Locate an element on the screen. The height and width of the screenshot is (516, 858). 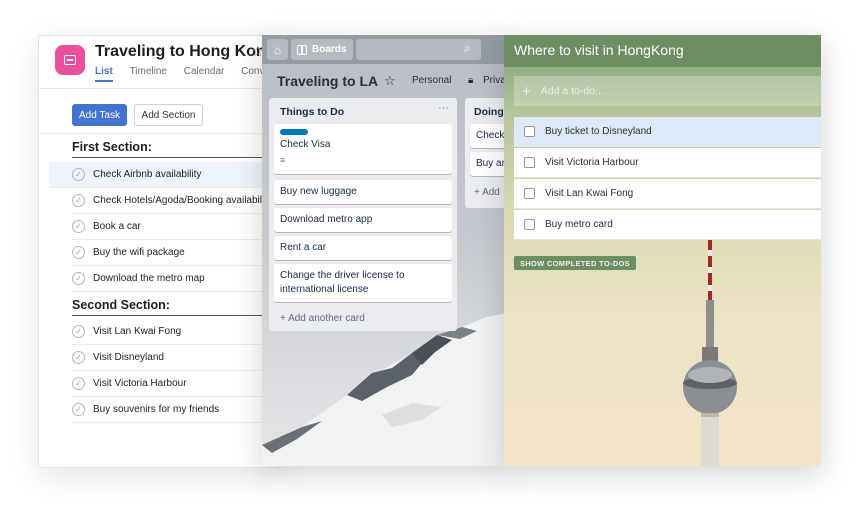
toolbar-divider is located at coordinates (159, 133).